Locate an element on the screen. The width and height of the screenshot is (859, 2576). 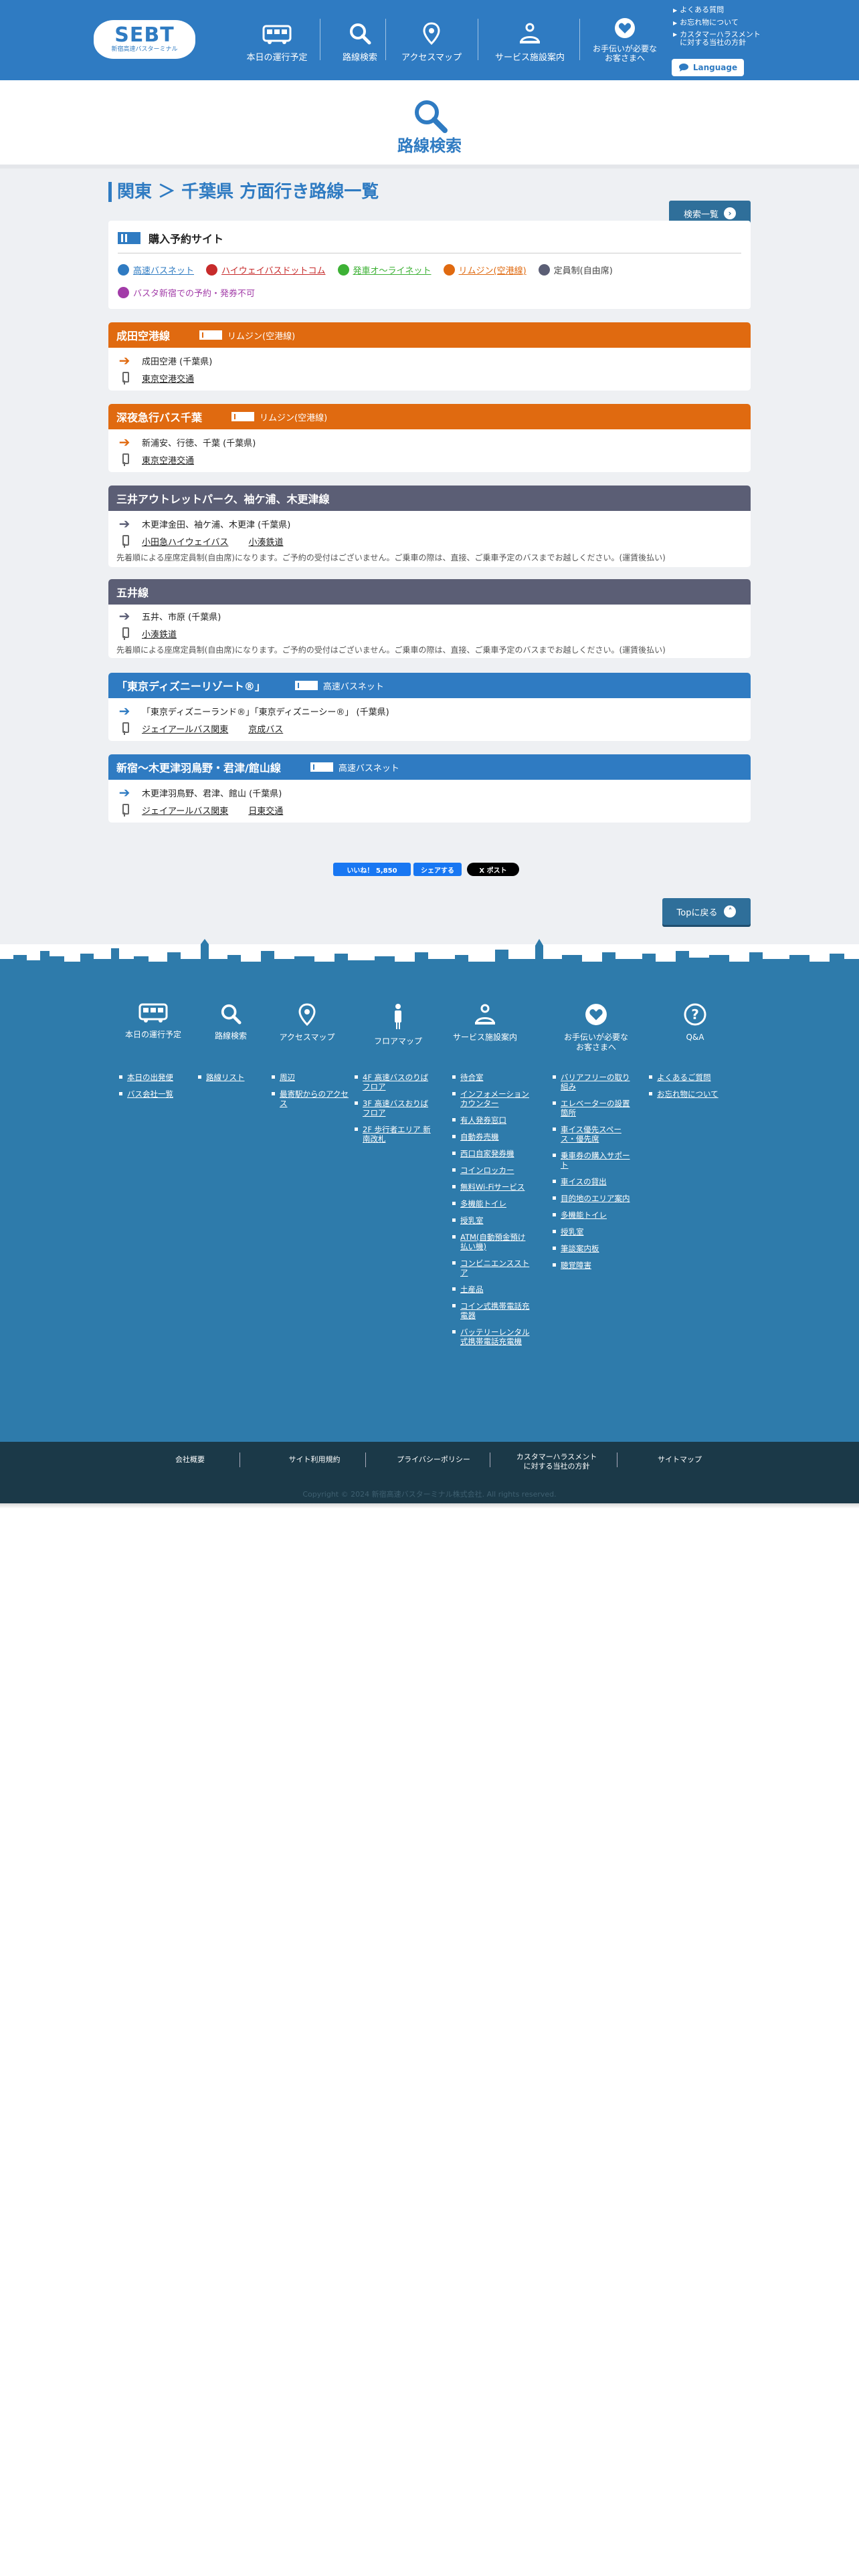
footer-link: 無料Wi-Fiサービス is located at coordinates (492, 1187).